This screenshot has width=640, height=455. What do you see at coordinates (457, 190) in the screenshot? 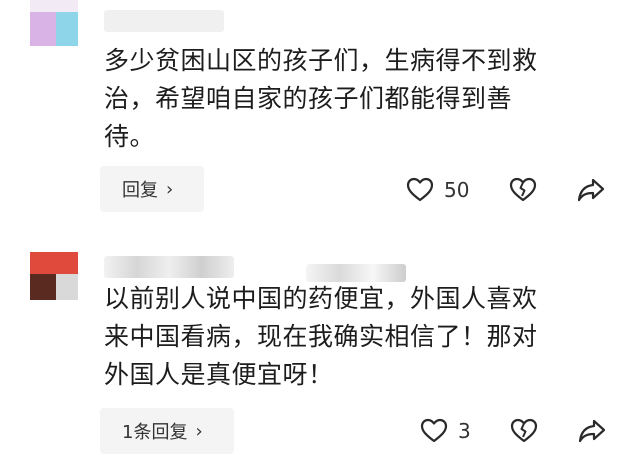
I see `like-count: 50` at bounding box center [457, 190].